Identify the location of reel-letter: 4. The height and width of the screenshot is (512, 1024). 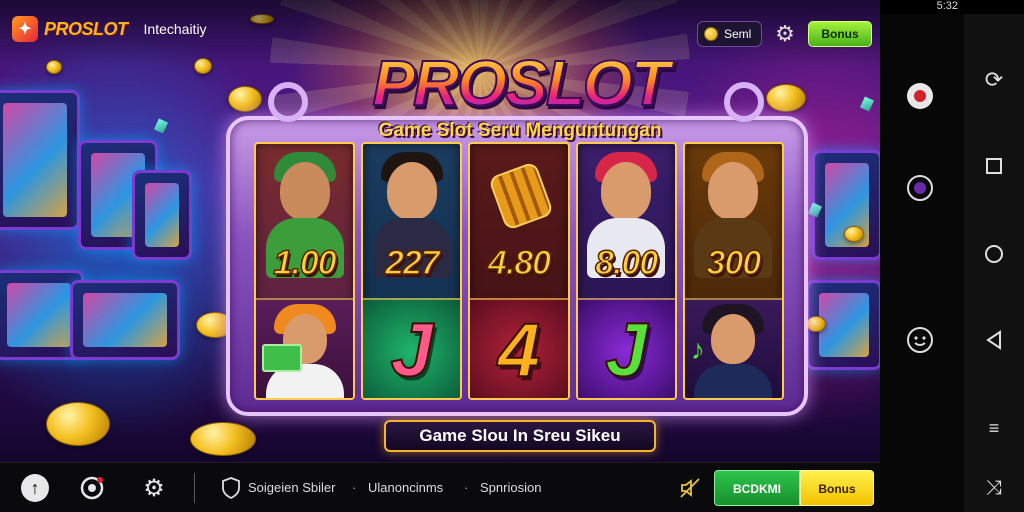
(519, 350).